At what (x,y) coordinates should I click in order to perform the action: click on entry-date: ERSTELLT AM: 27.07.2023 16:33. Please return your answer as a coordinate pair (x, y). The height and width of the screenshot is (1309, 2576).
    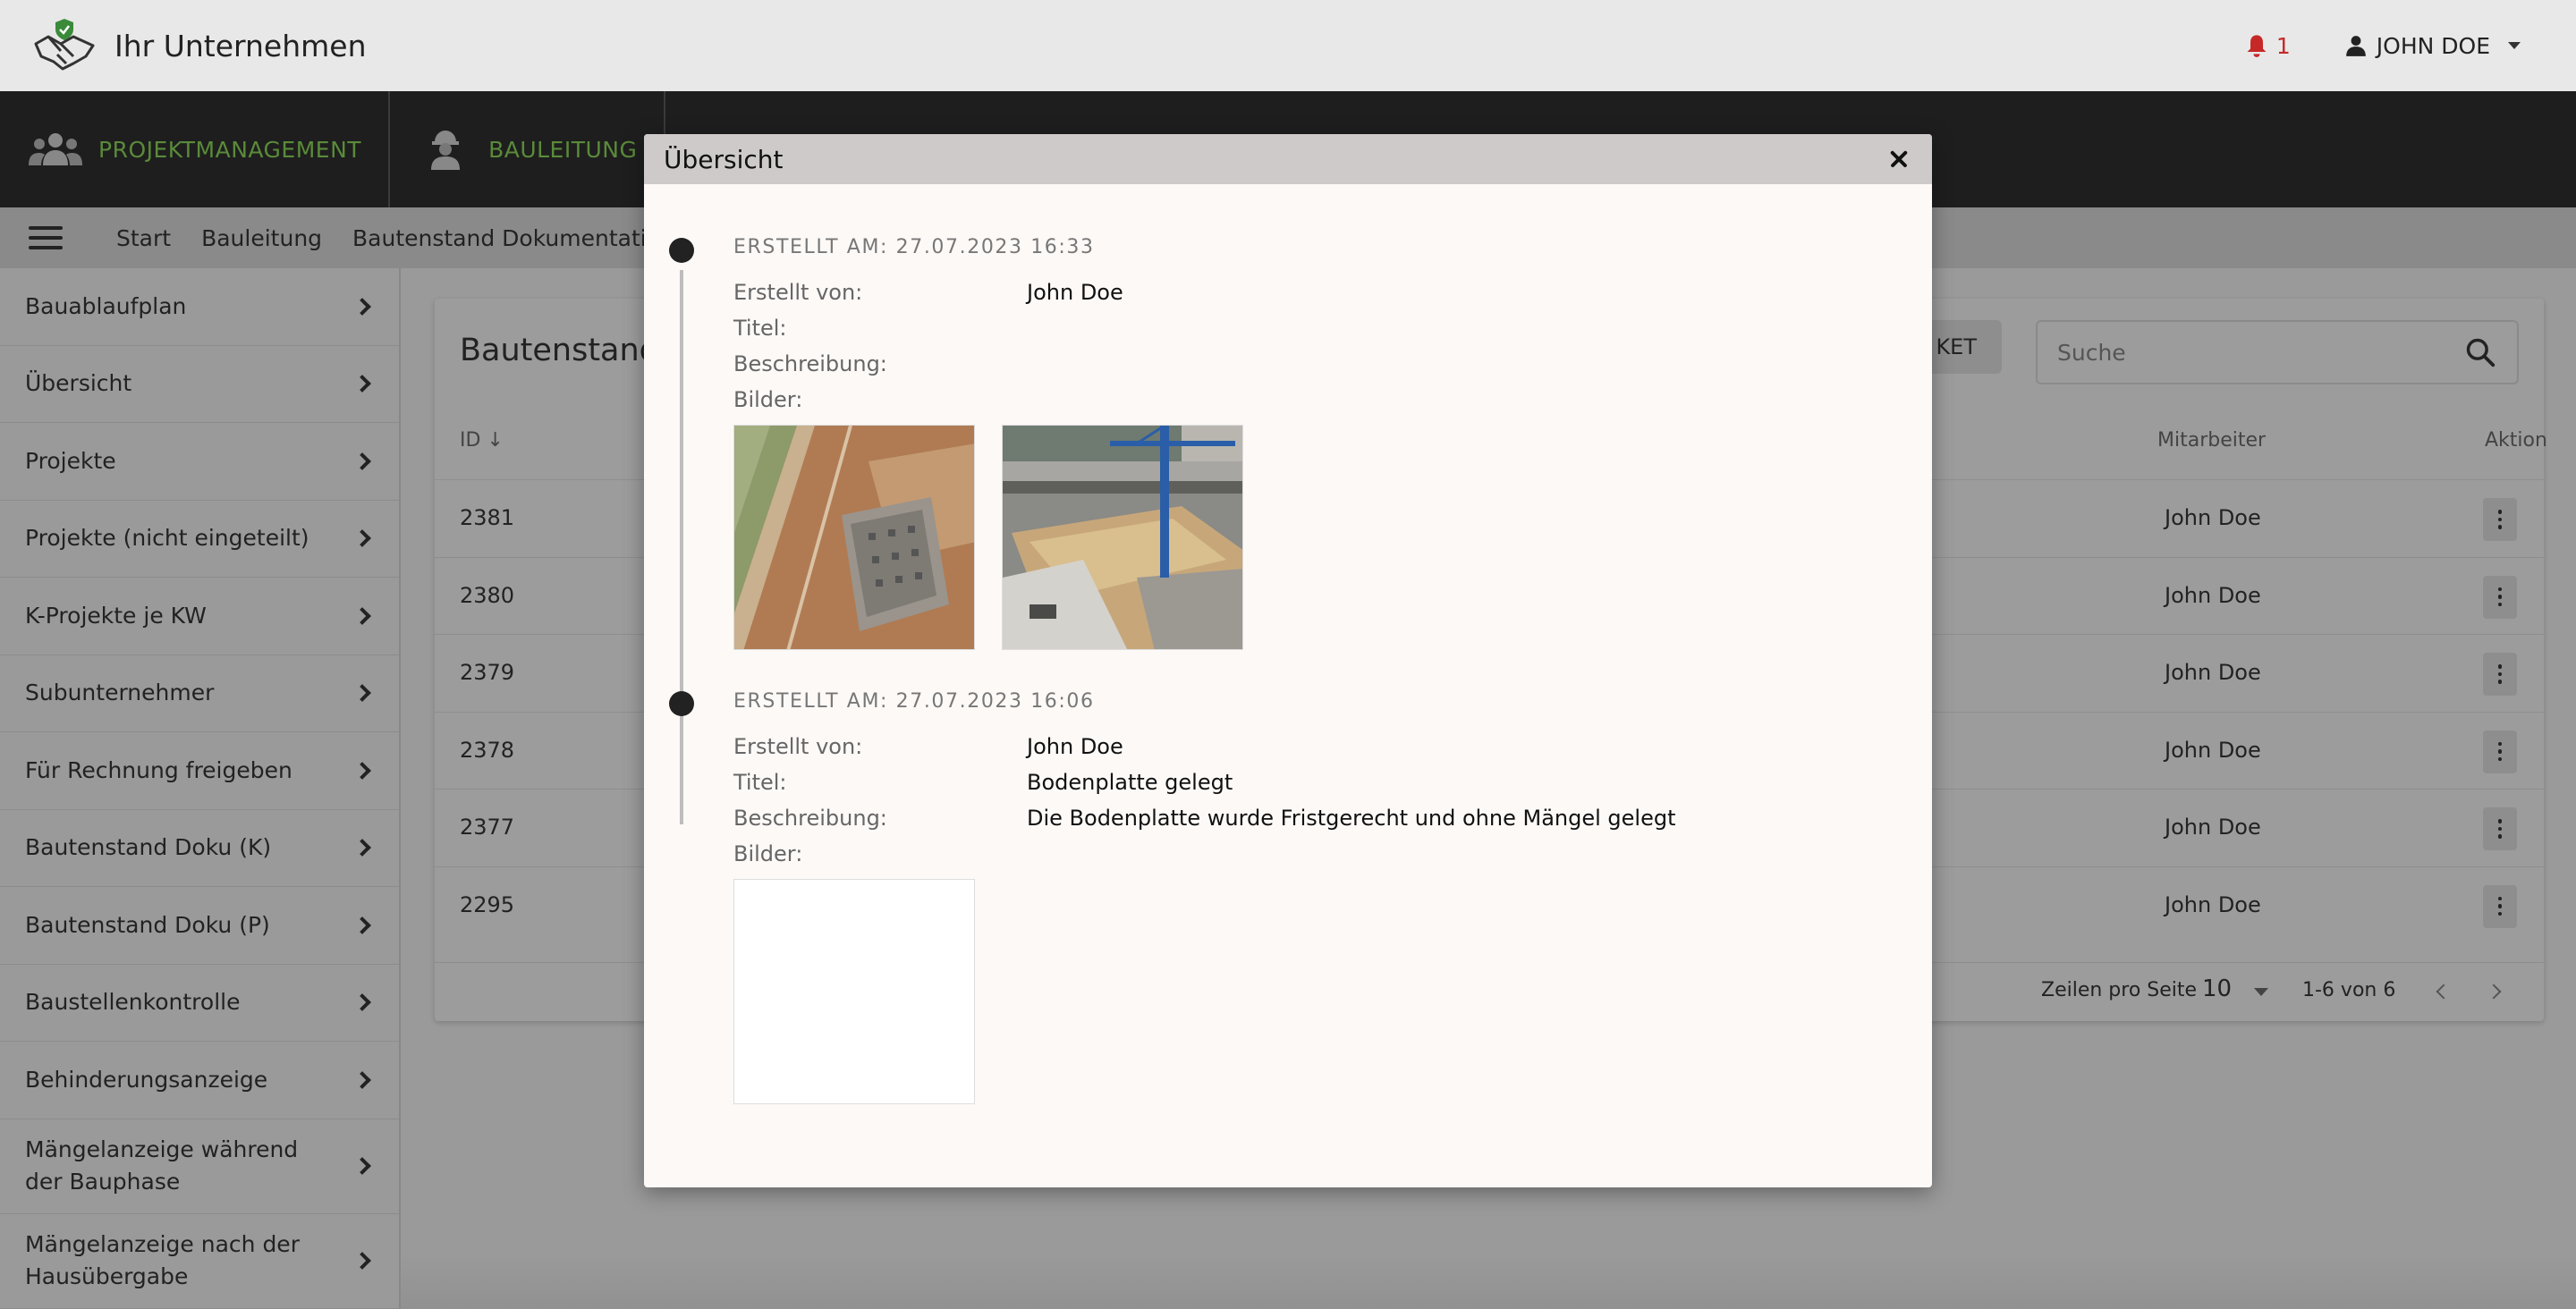
    Looking at the image, I should click on (914, 247).